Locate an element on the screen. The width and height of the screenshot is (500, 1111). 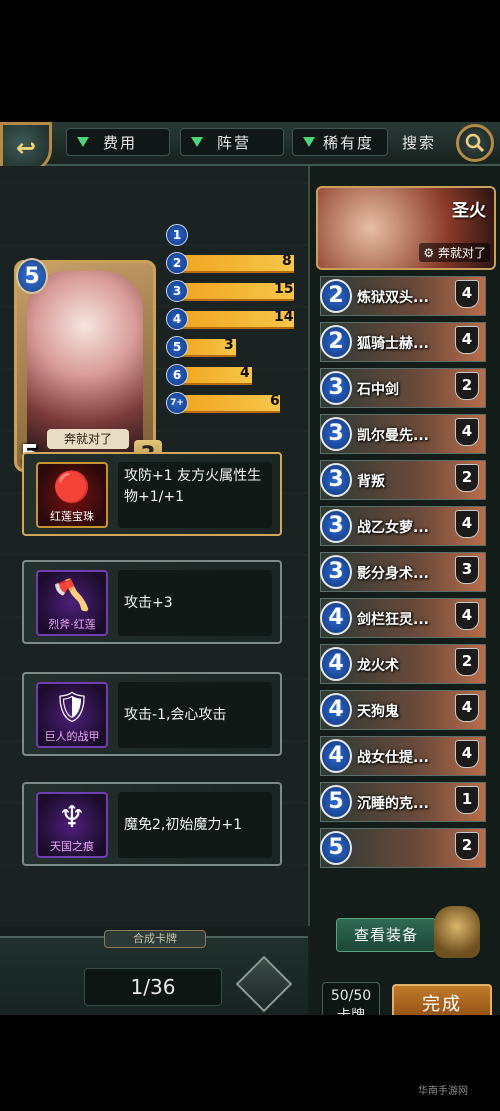
mana-curve-row: 5 3 is located at coordinates (233, 347).